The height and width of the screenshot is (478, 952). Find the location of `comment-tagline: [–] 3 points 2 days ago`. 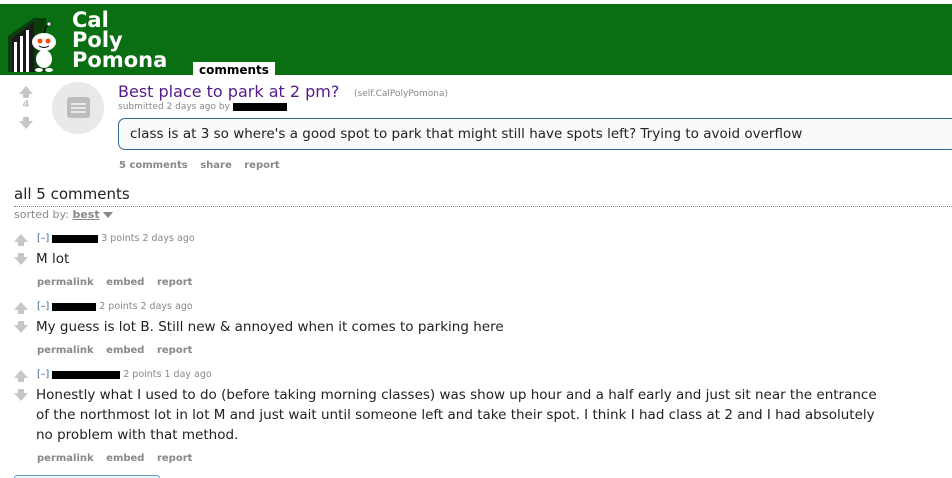

comment-tagline: [–] 3 points 2 days ago is located at coordinates (116, 238).